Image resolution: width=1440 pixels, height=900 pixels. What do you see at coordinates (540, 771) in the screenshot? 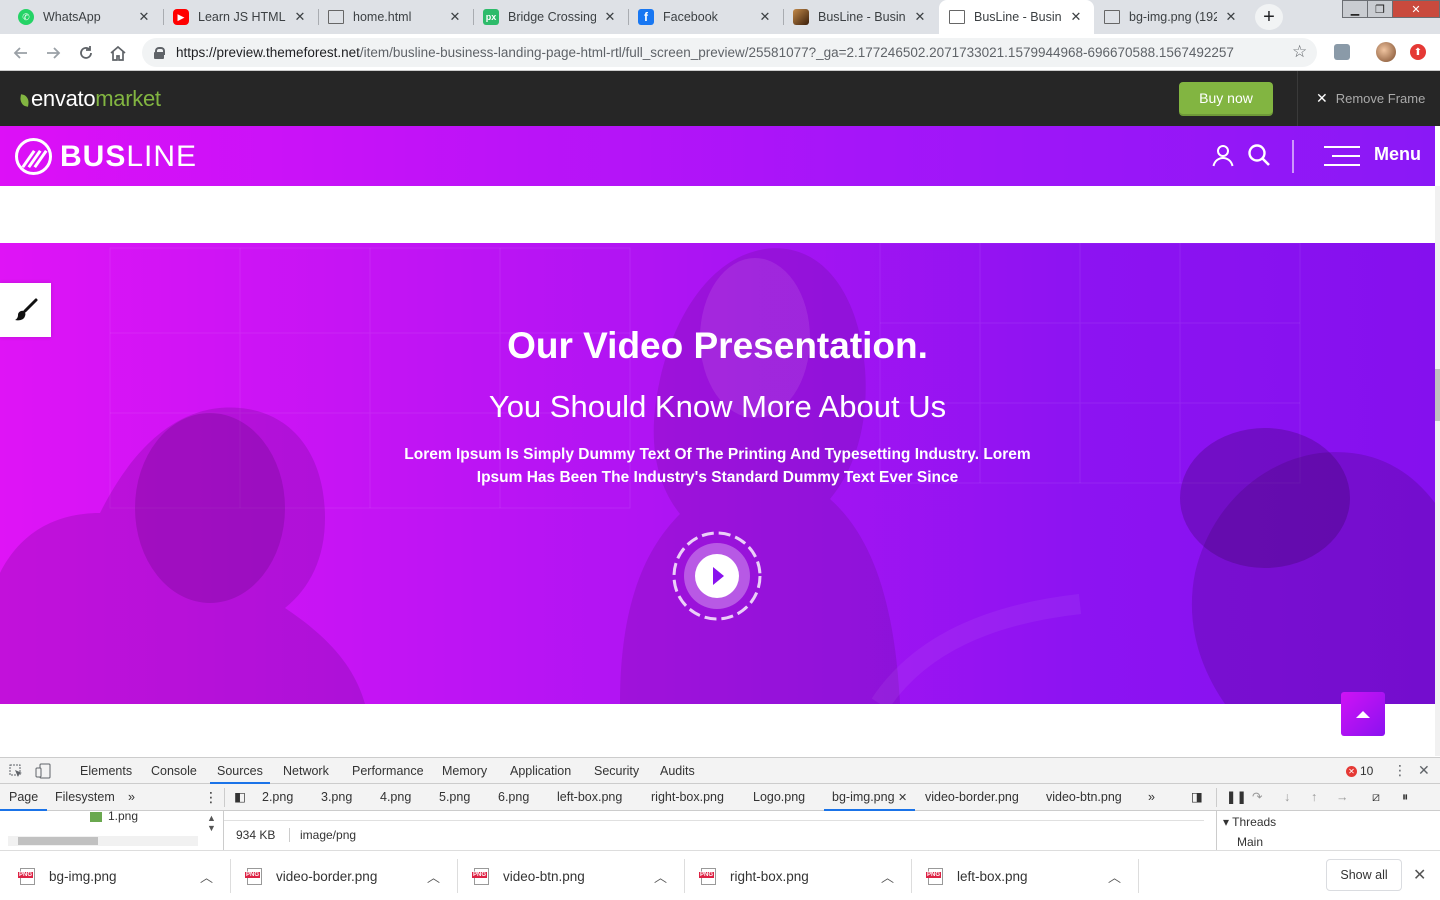
I see `devtools-tab-application: Application` at bounding box center [540, 771].